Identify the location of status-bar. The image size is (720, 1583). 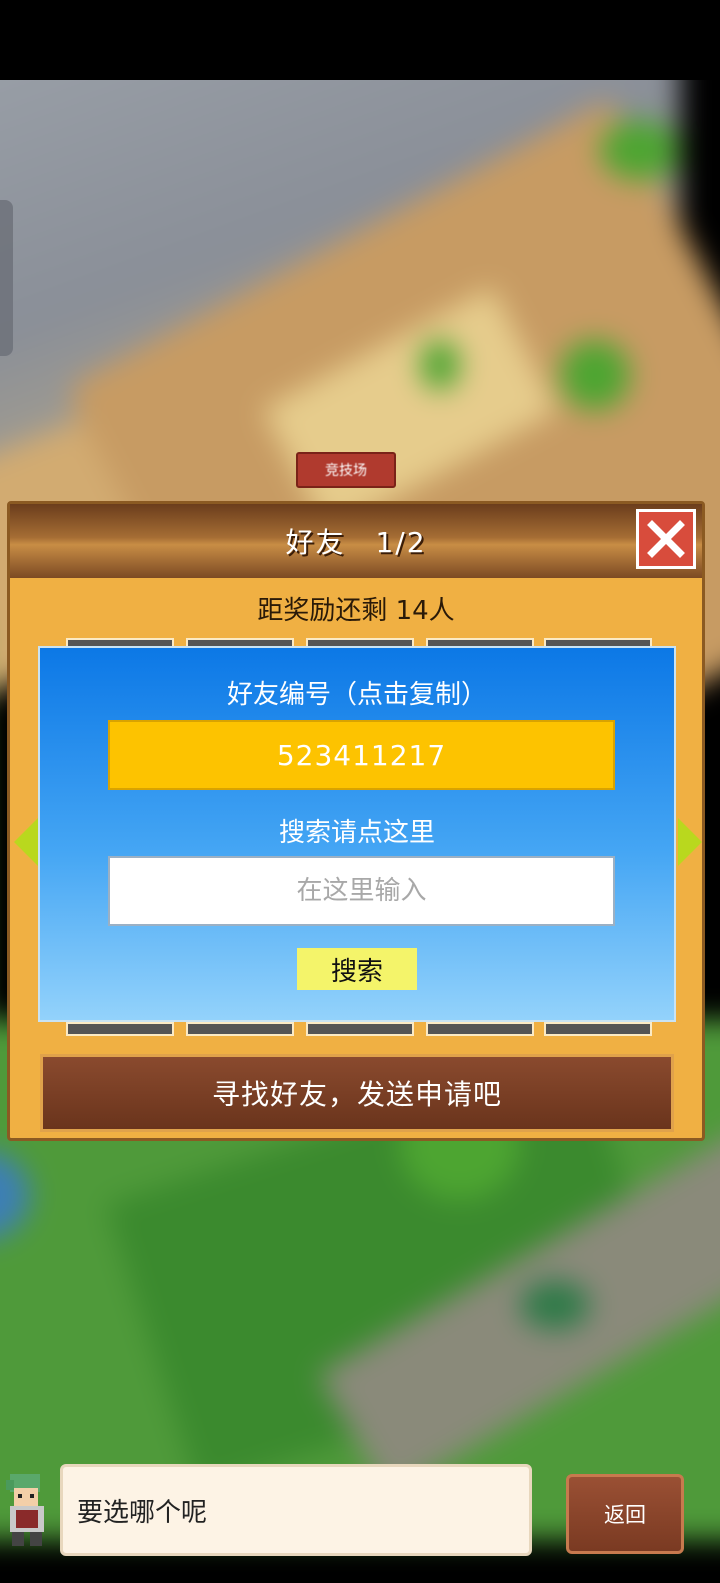
(360, 40).